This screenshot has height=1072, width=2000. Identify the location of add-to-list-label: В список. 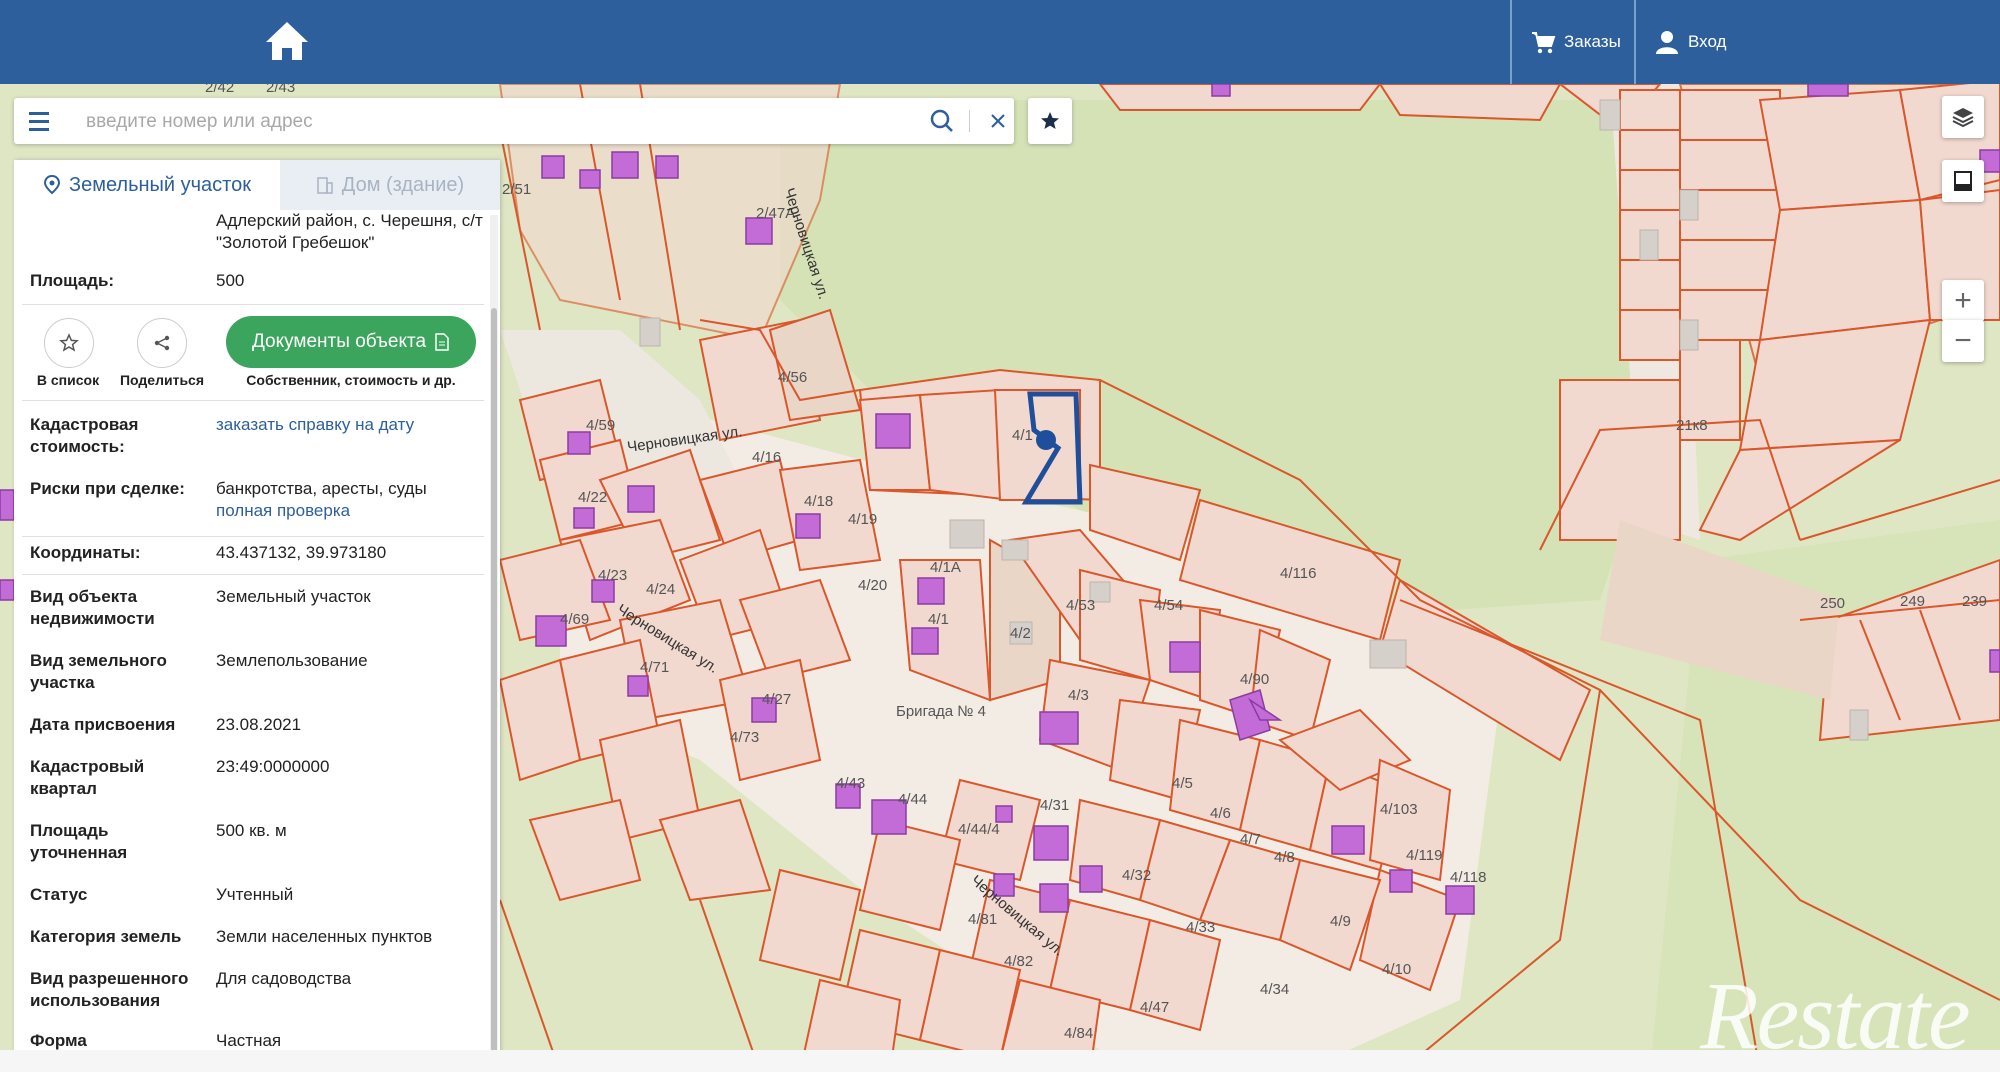
(68, 380).